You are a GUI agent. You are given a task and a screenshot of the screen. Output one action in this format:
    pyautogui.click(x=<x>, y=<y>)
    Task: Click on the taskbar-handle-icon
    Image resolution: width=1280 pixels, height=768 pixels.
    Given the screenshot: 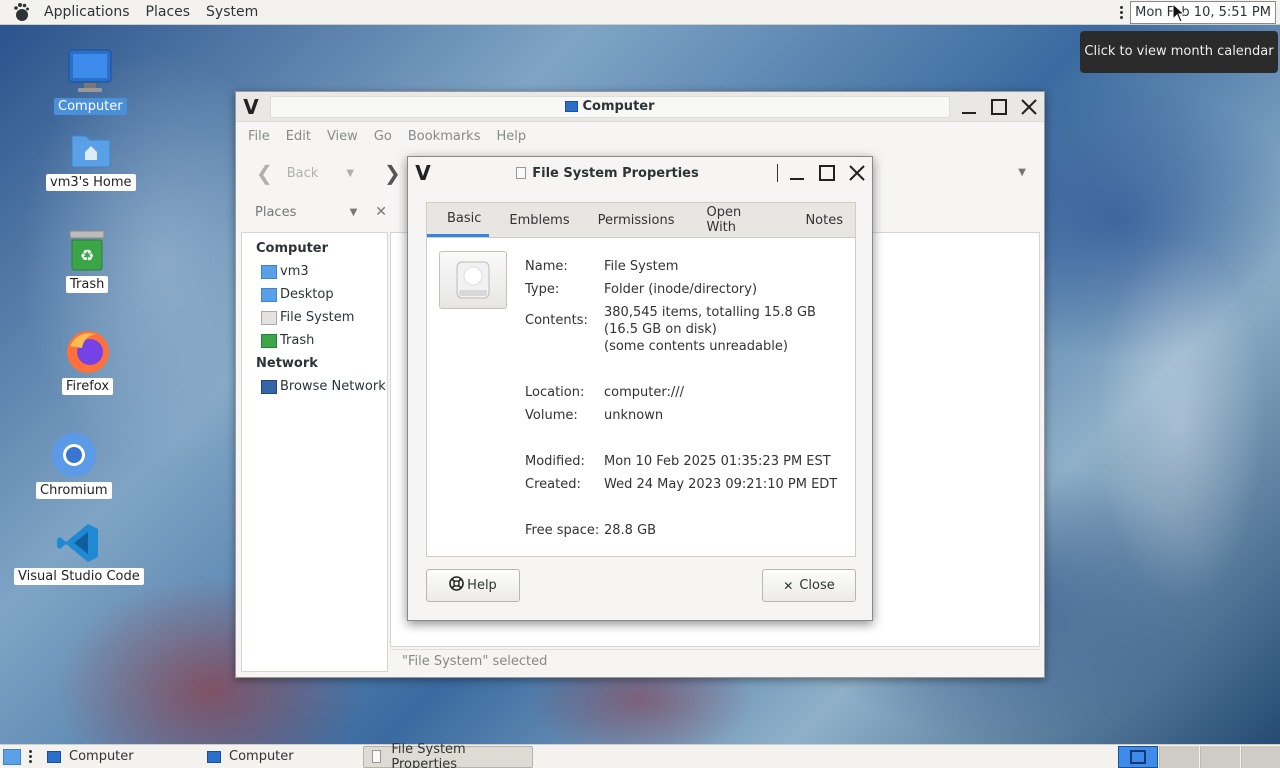 What is the action you would take?
    pyautogui.click(x=30, y=756)
    